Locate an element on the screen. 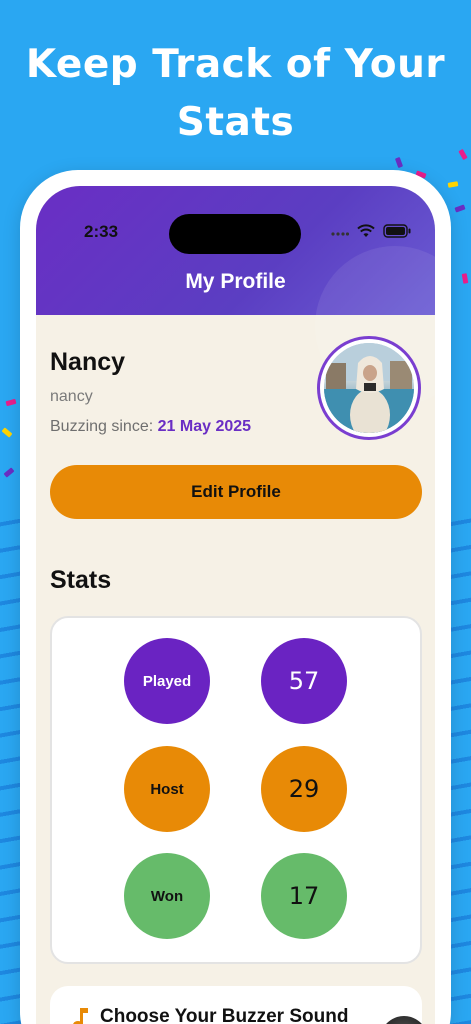 This screenshot has height=1024, width=471. stat-label: Played is located at coordinates (167, 681).